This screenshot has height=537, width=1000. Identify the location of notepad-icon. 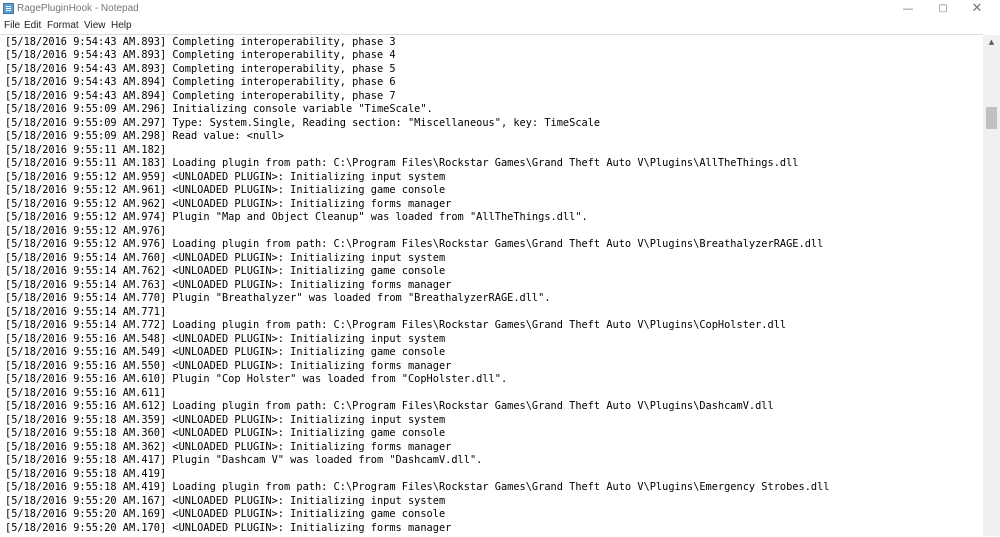
(8, 8).